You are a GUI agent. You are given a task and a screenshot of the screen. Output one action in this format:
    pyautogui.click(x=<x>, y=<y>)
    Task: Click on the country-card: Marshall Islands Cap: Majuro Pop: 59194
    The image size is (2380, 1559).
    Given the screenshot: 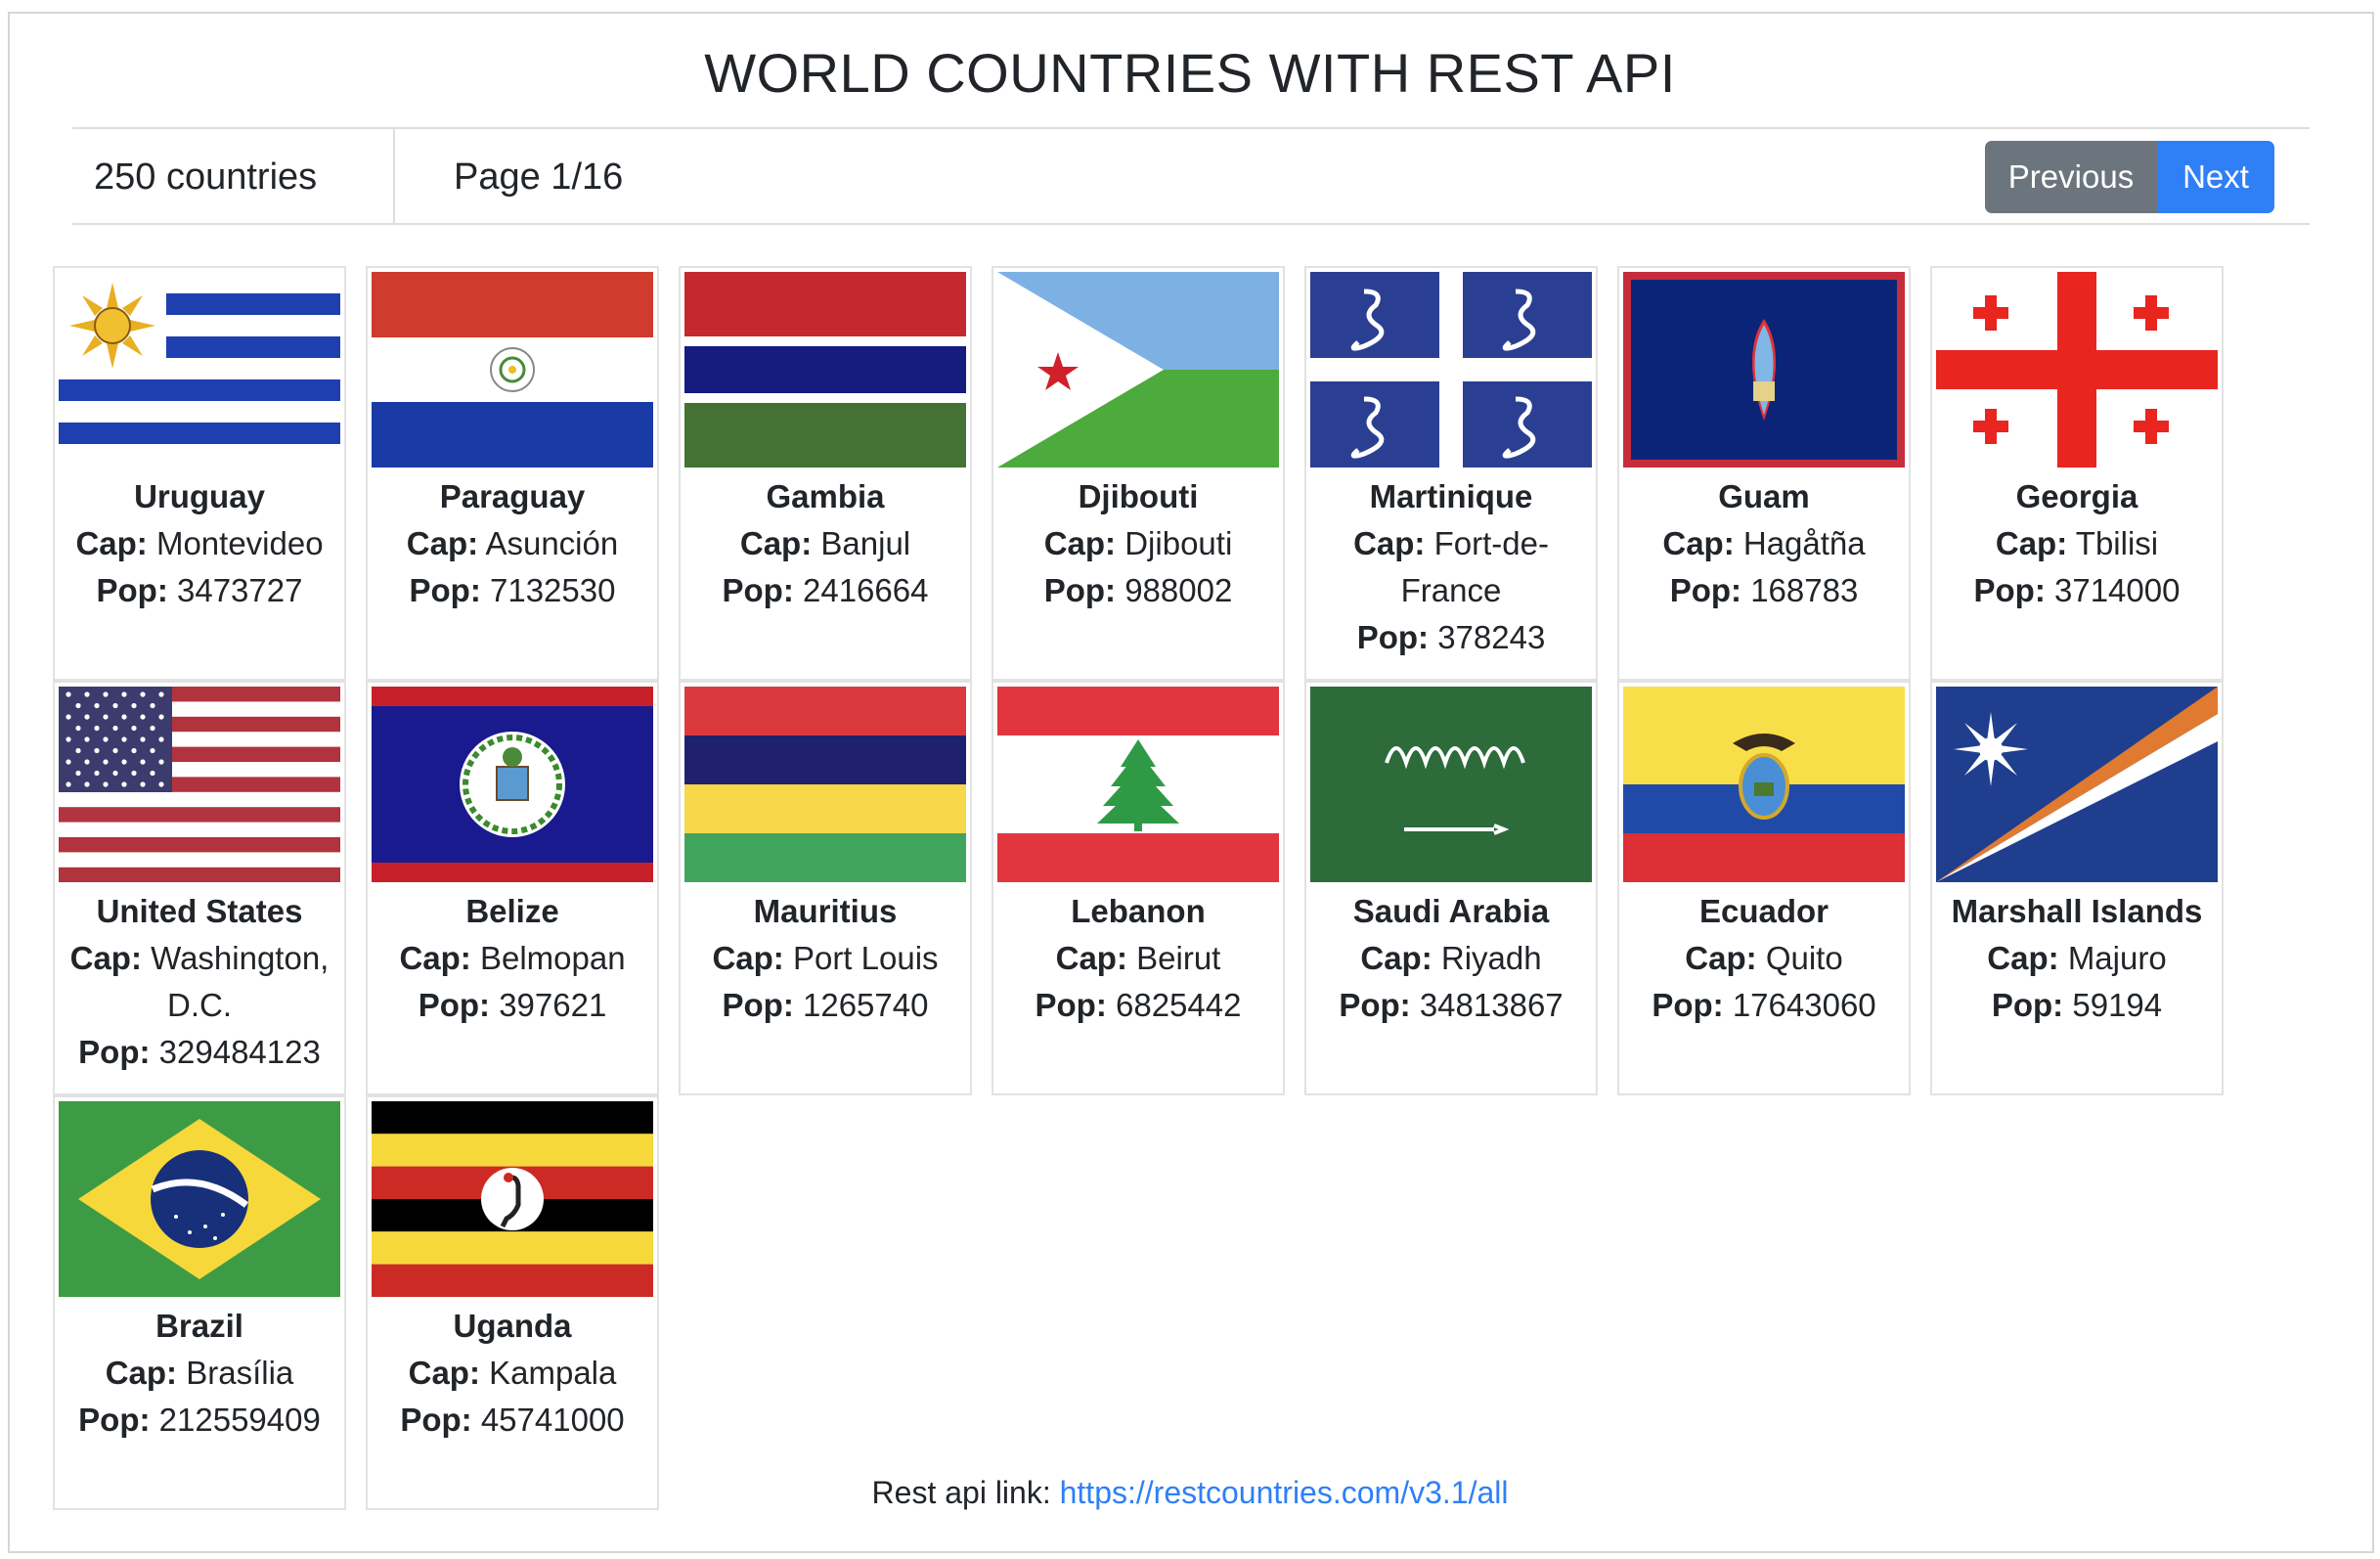 What is the action you would take?
    pyautogui.click(x=2077, y=888)
    